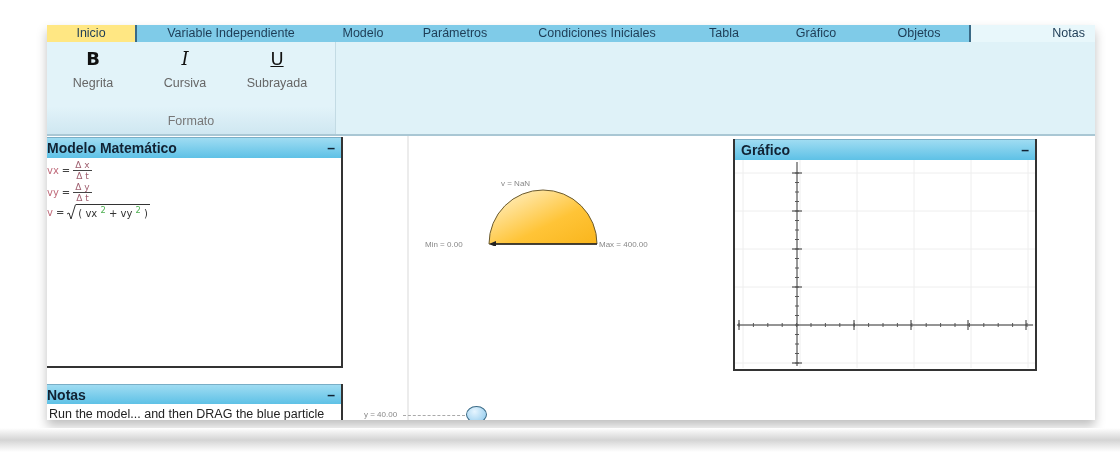  What do you see at coordinates (444, 244) in the screenshot?
I see `gauge-min-label: Min = 0.00` at bounding box center [444, 244].